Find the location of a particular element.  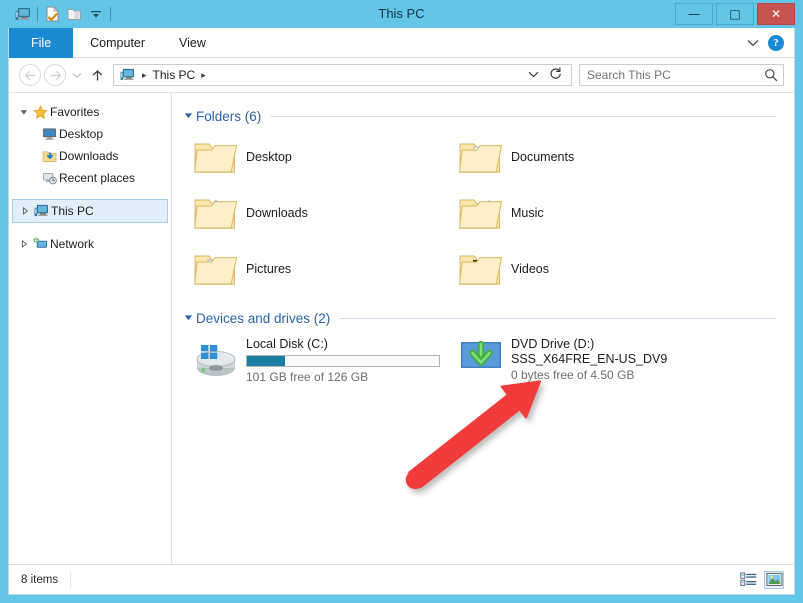

documents-folder-icon is located at coordinates (481, 157).